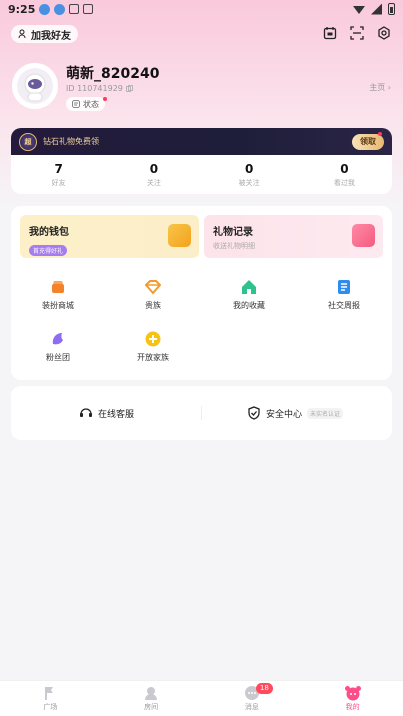 This screenshot has width=403, height=716. I want to click on stat-value: 7, so click(58, 168).